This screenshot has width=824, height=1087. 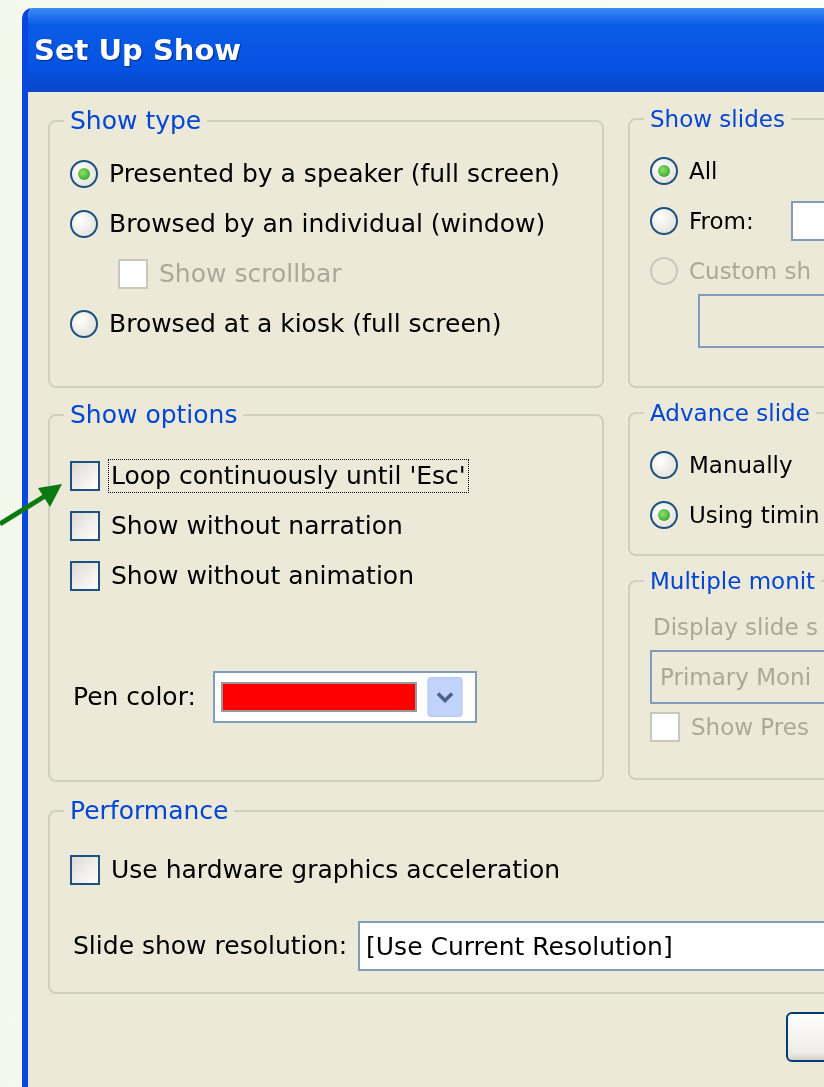 I want to click on option-label: Presented by a speaker (full screen), so click(x=334, y=174).